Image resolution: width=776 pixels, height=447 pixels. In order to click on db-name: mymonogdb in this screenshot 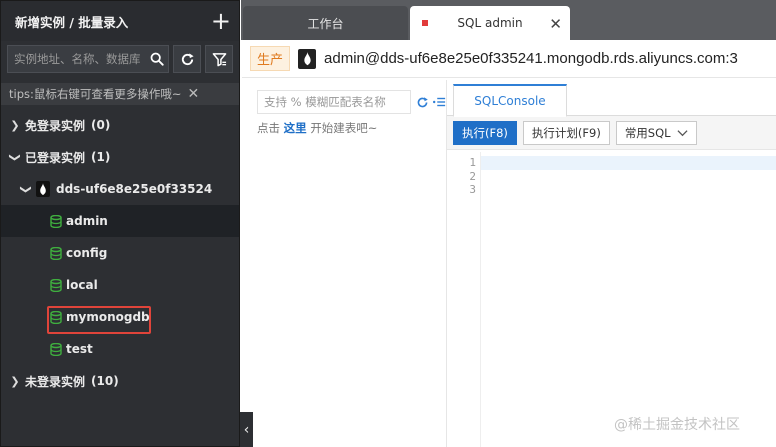, I will do `click(108, 317)`.